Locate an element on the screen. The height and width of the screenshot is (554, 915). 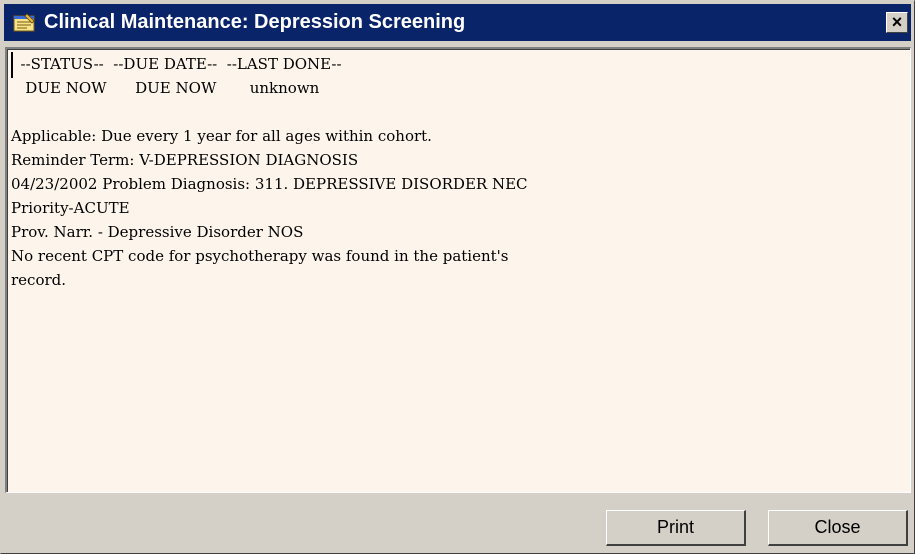
status-header-line: --STATUS-- --DUE DATE-- --LAST DONE-- is located at coordinates (176, 64).